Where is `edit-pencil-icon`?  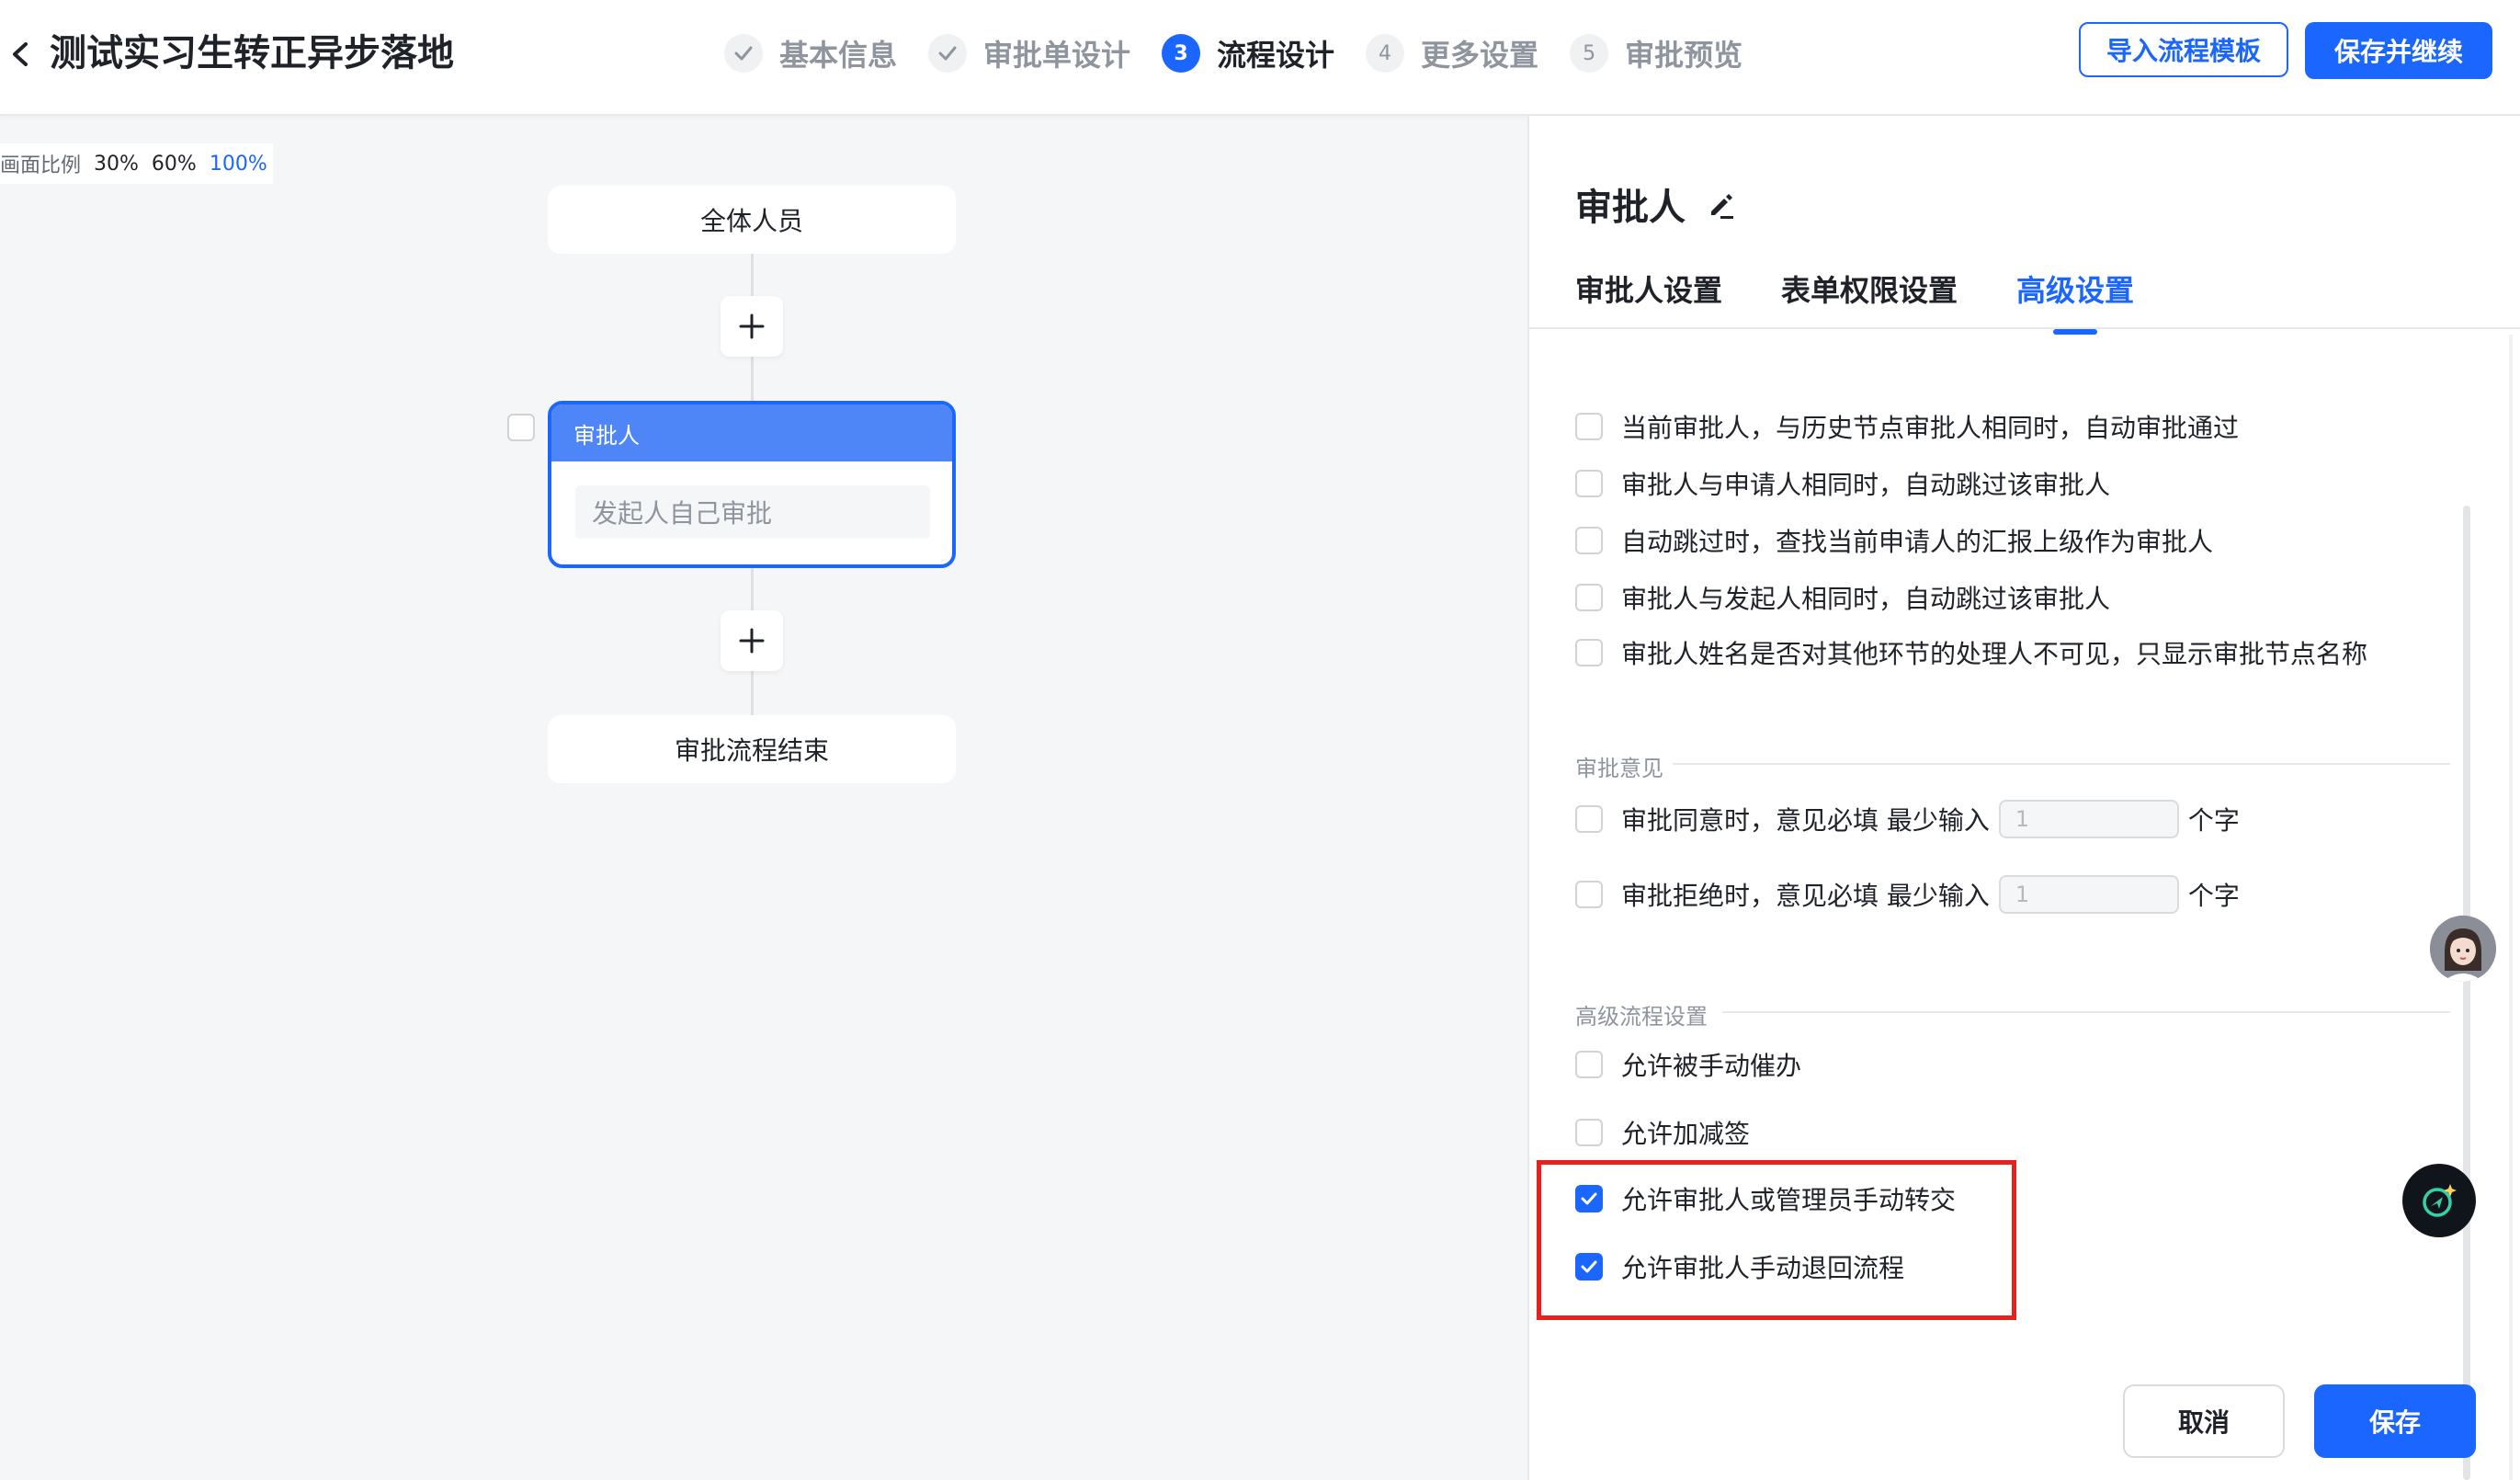 edit-pencil-icon is located at coordinates (1720, 205).